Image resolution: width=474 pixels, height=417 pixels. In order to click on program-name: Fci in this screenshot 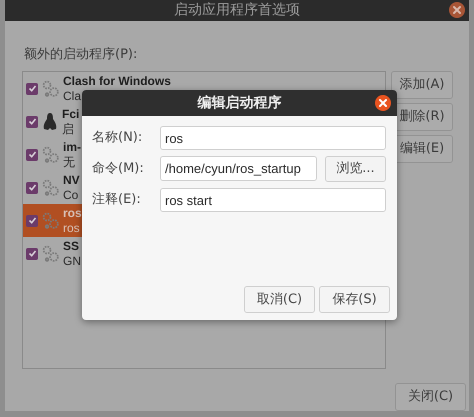, I will do `click(71, 114)`.